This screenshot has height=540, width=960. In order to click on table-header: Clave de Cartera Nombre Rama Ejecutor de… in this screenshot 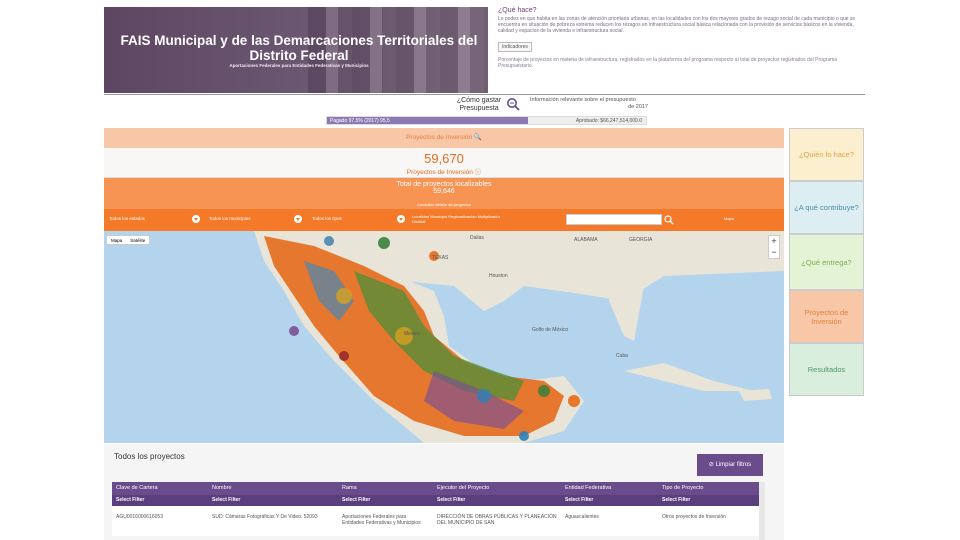, I will do `click(438, 488)`.